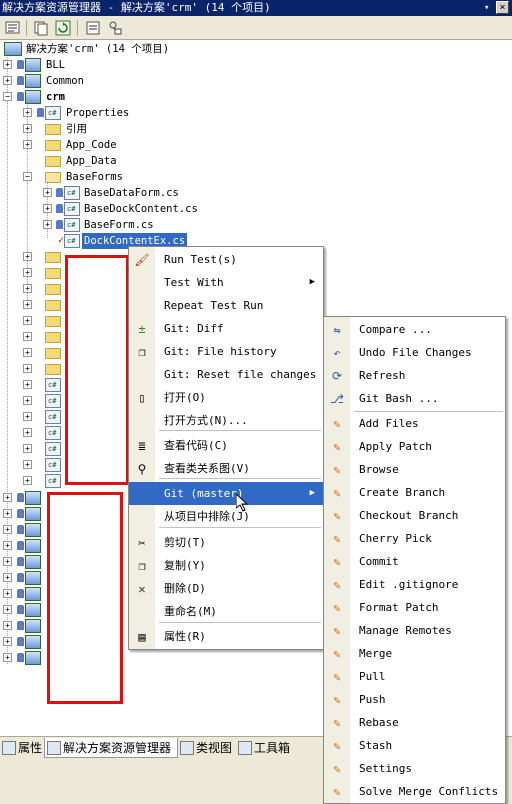  What do you see at coordinates (100, 145) in the screenshot?
I see `tree-row-folder: + App_Code` at bounding box center [100, 145].